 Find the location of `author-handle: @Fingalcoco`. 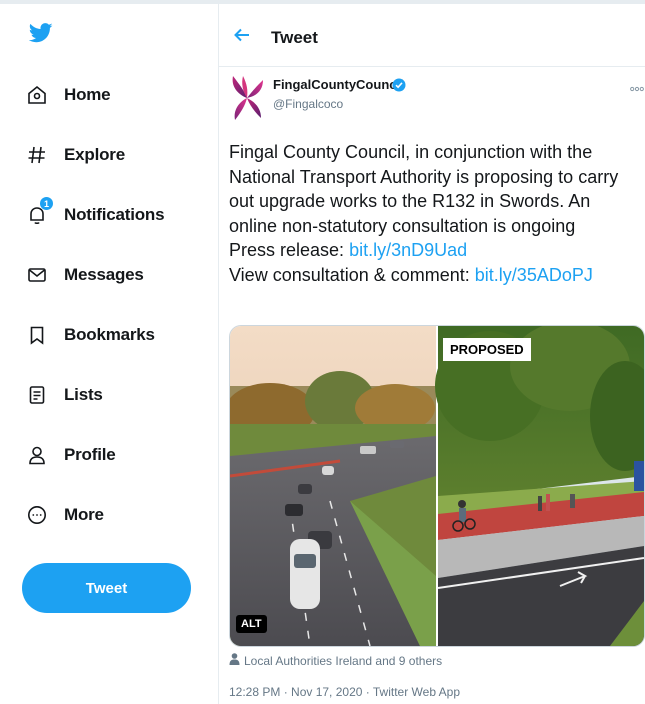

author-handle: @Fingalcoco is located at coordinates (308, 104).